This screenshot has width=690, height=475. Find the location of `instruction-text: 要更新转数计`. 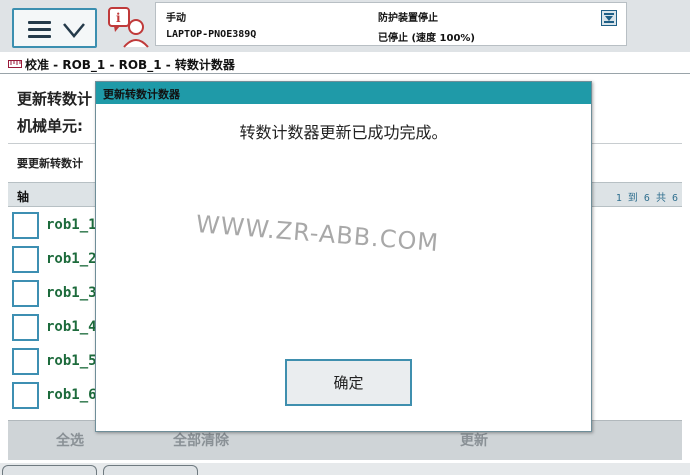

instruction-text: 要更新转数计 is located at coordinates (50, 163).